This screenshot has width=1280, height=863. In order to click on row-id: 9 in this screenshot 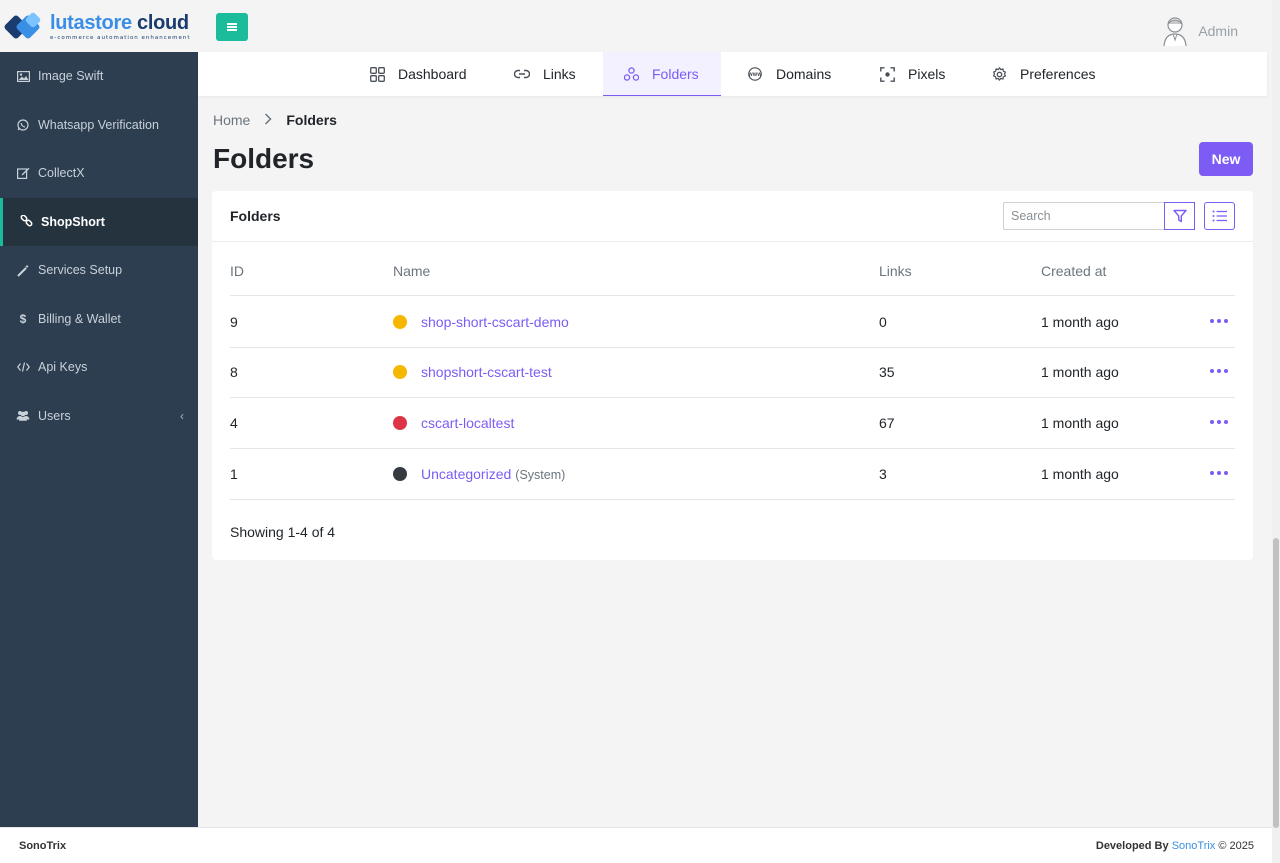, I will do `click(234, 322)`.